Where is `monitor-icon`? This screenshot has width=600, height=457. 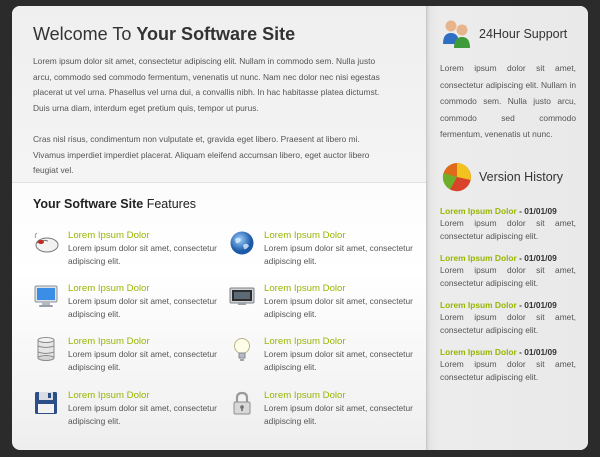
monitor-icon is located at coordinates (46, 296).